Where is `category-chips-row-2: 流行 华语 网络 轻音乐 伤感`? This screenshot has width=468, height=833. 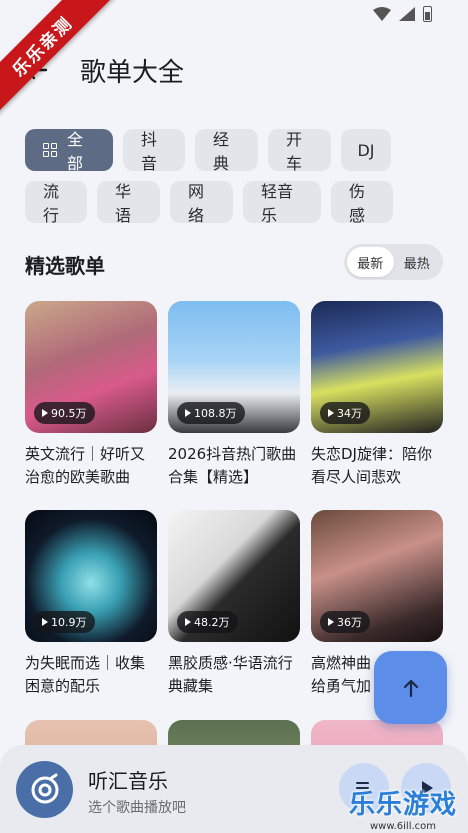 category-chips-row-2: 流行 华语 网络 轻音乐 伤感 is located at coordinates (209, 203).